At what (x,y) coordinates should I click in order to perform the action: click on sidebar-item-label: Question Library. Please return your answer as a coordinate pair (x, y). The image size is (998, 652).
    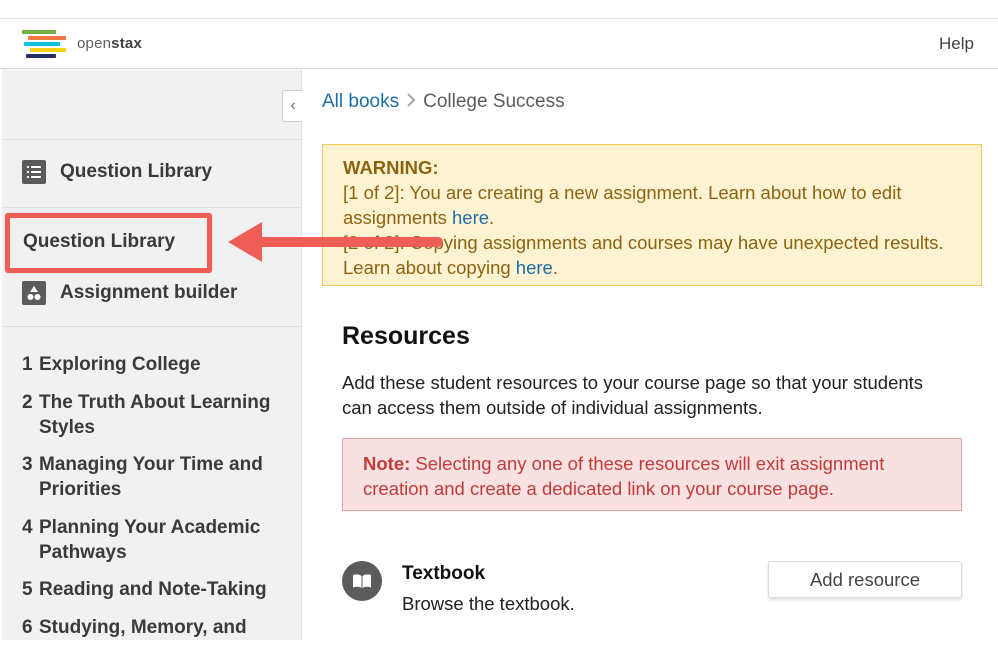
    Looking at the image, I should click on (136, 171).